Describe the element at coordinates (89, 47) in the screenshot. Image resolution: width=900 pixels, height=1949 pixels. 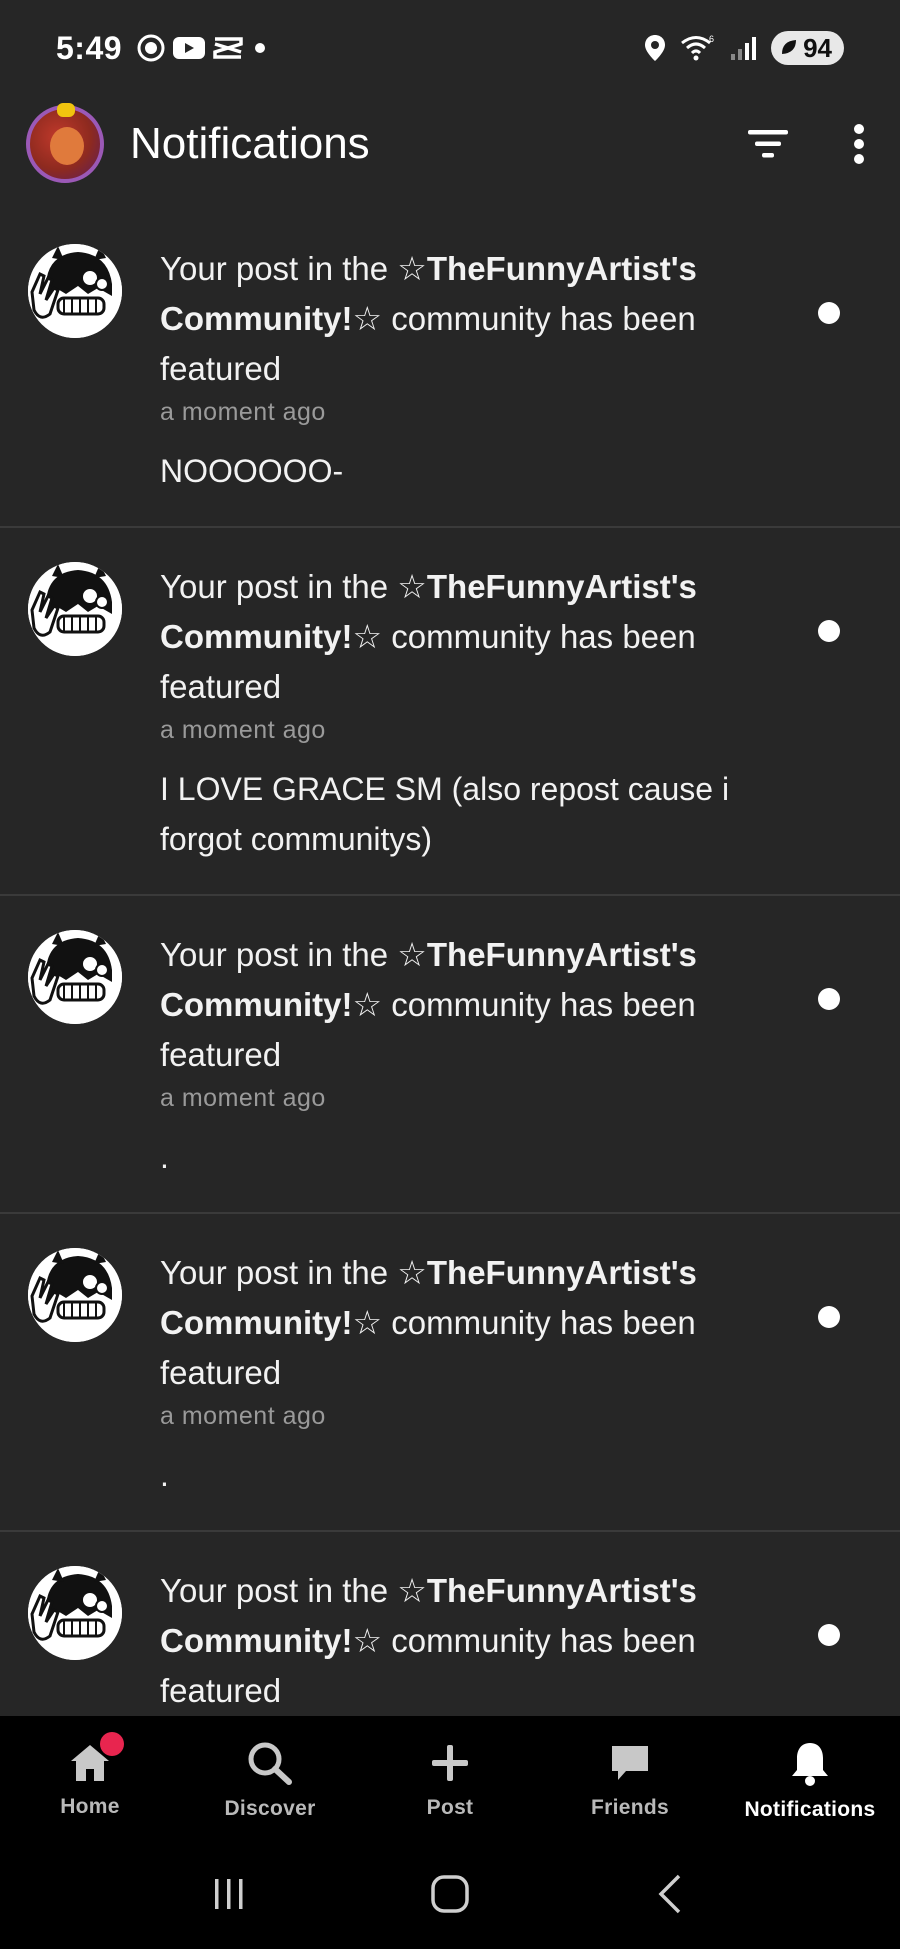
I see `status-time: 5:49` at that location.